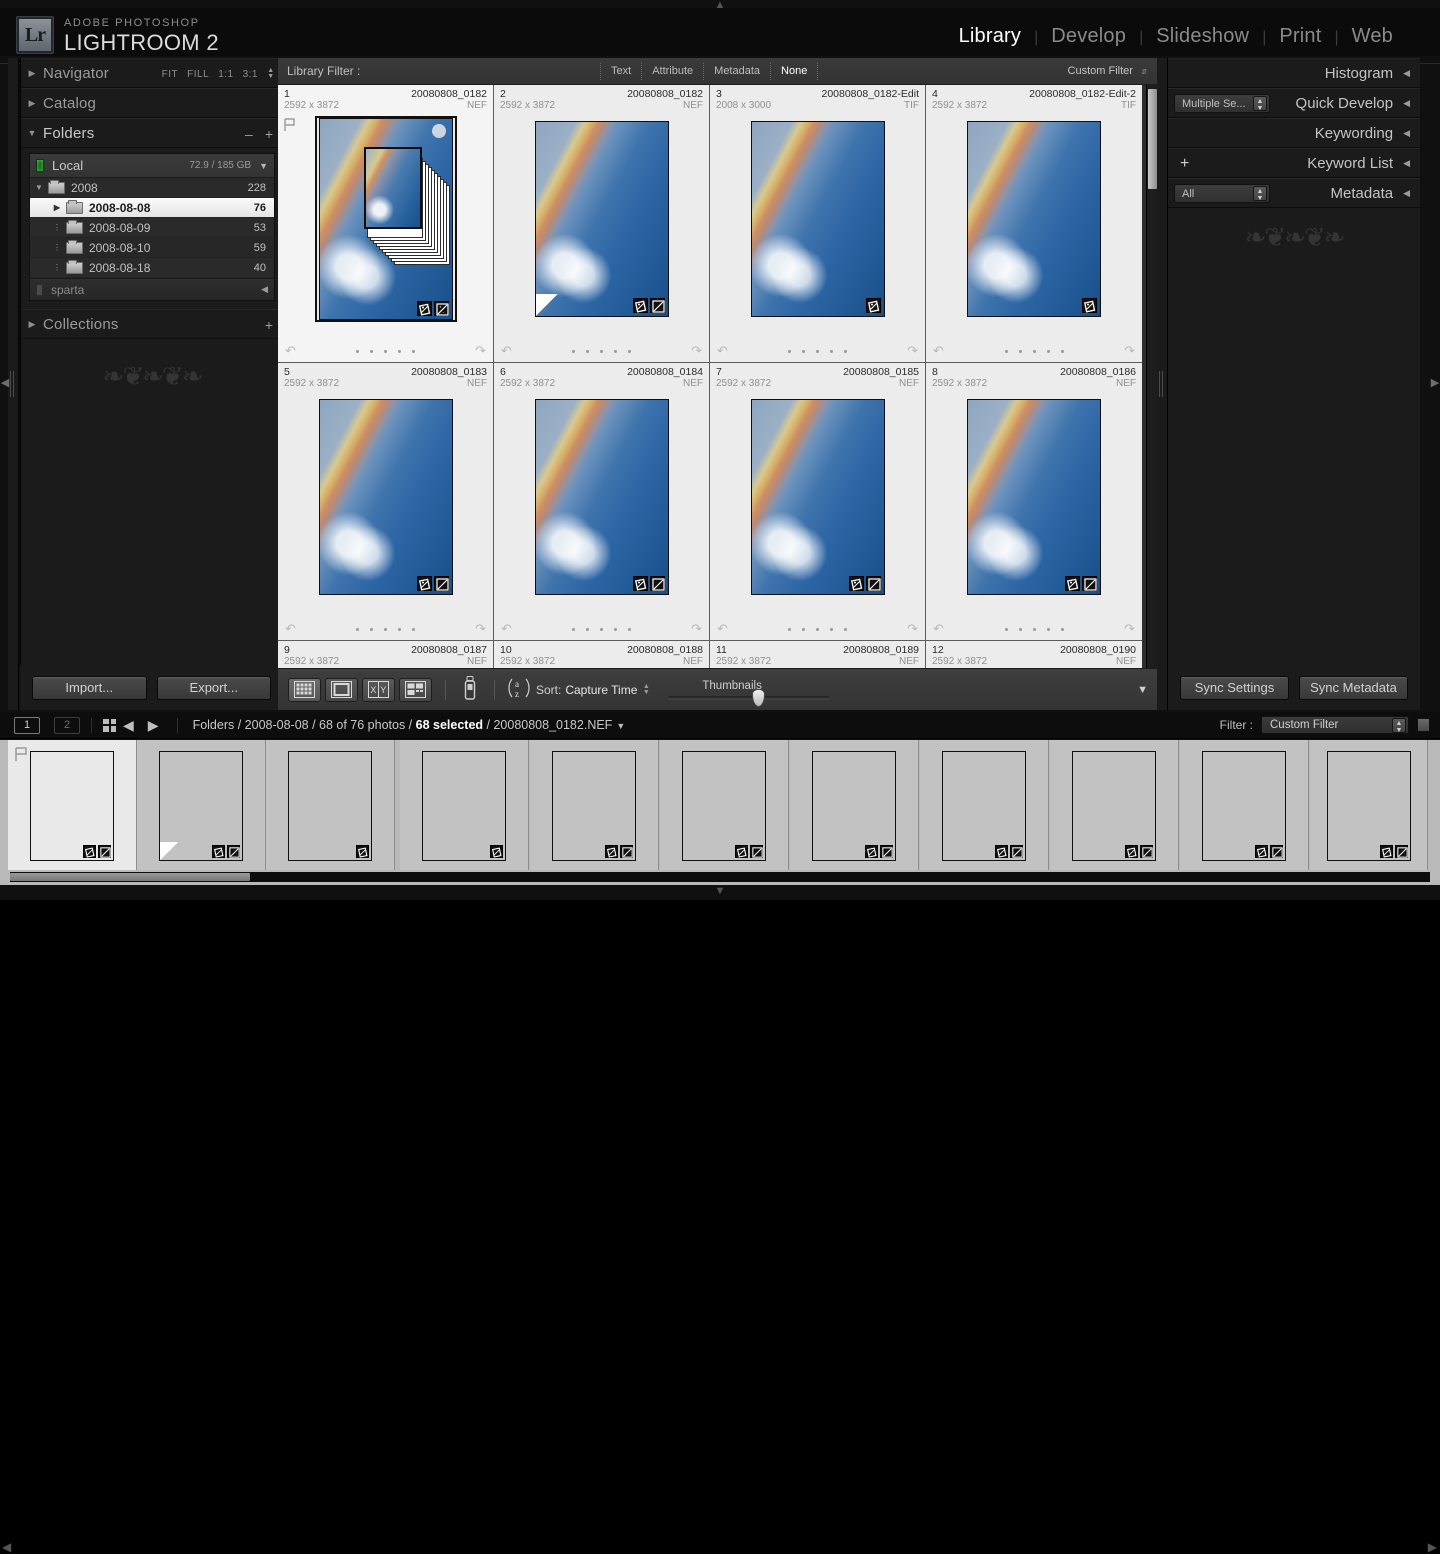 This screenshot has height=1554, width=1440. I want to click on quick-develop-preset-combo: Multiple Se... ▲ ▼, so click(1222, 103).